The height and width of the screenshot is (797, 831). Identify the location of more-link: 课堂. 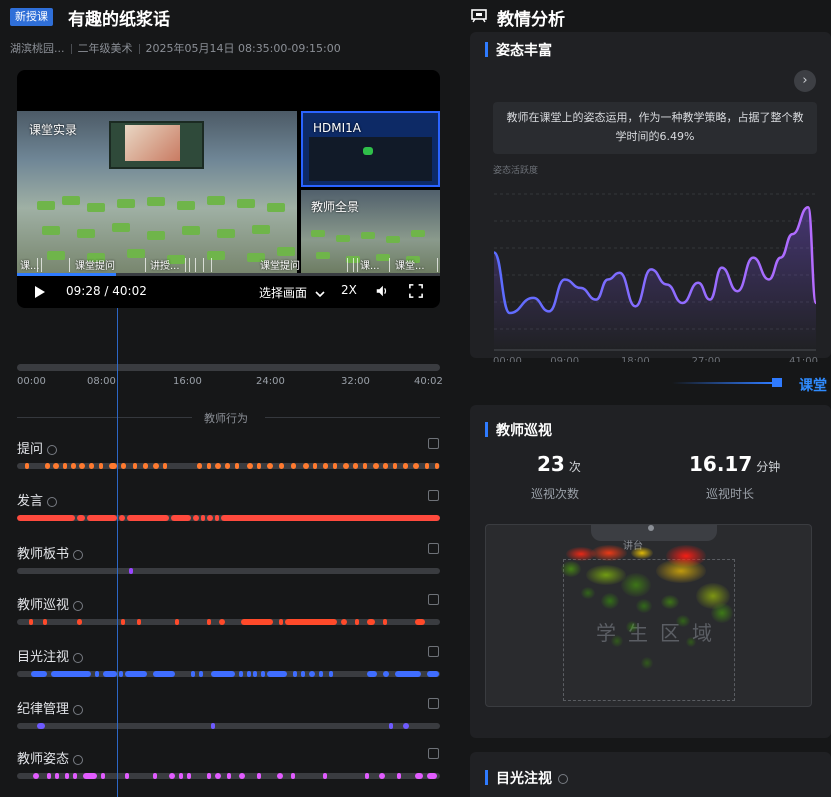
(813, 385).